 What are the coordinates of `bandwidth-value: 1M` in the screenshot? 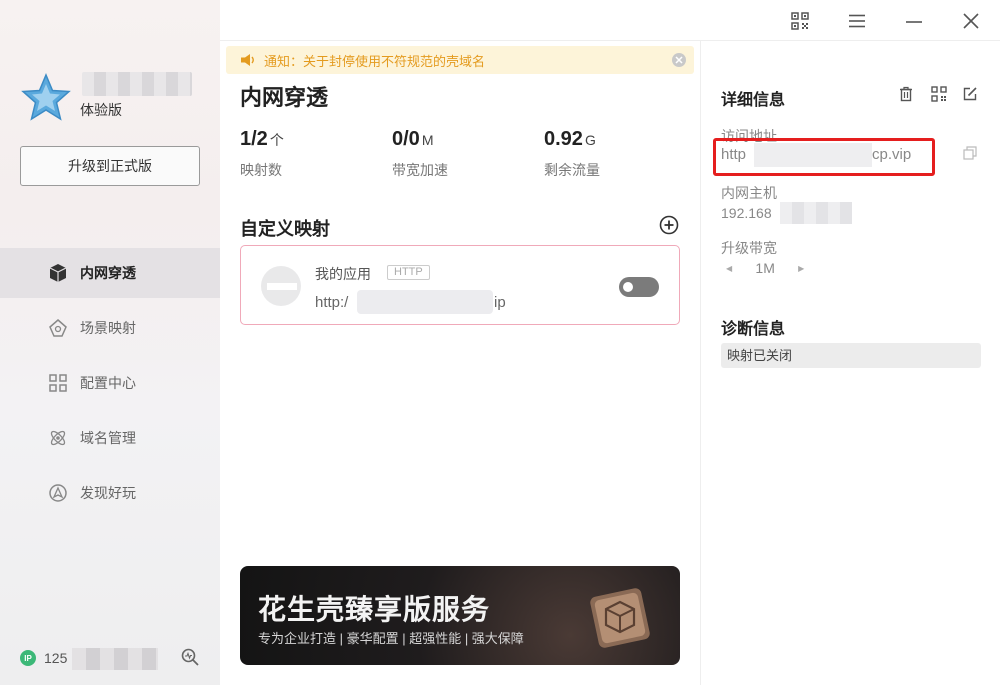 It's located at (765, 268).